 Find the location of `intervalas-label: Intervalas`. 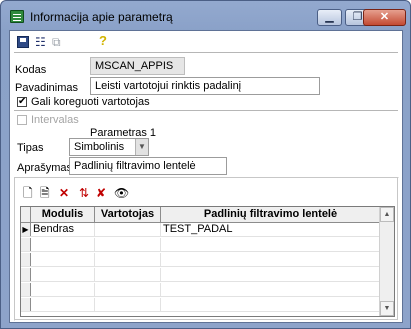

intervalas-label: Intervalas is located at coordinates (55, 120).